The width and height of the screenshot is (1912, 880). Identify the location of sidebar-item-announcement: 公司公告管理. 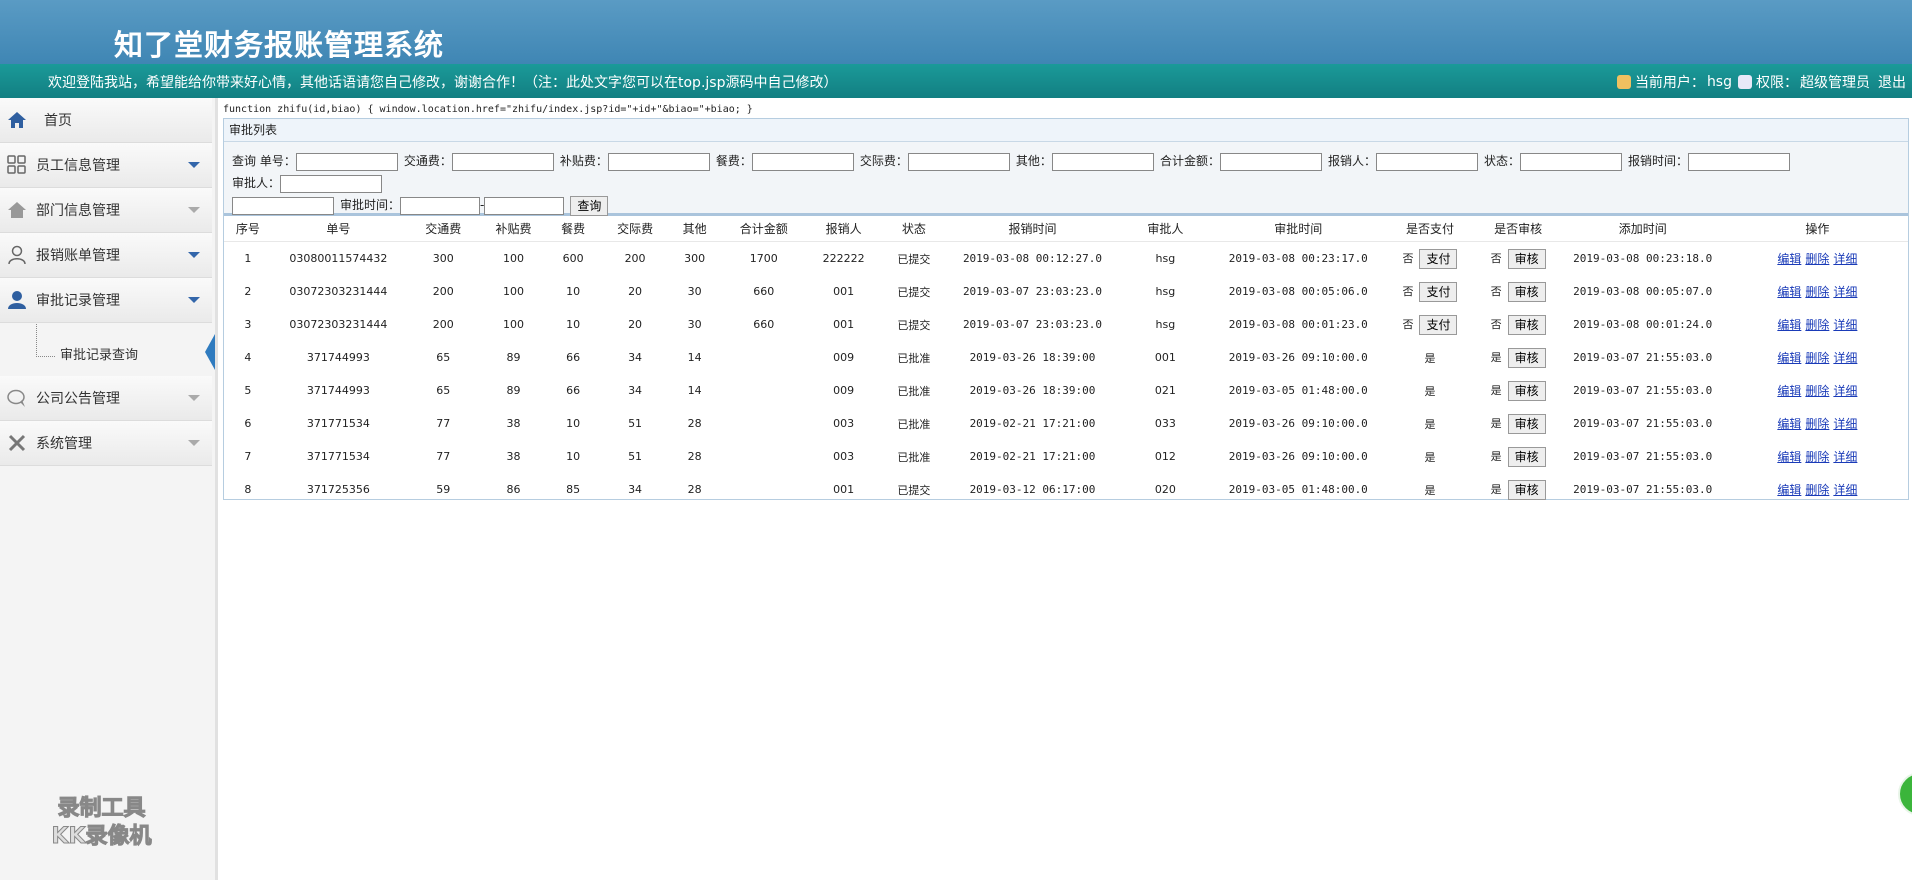
(106, 398).